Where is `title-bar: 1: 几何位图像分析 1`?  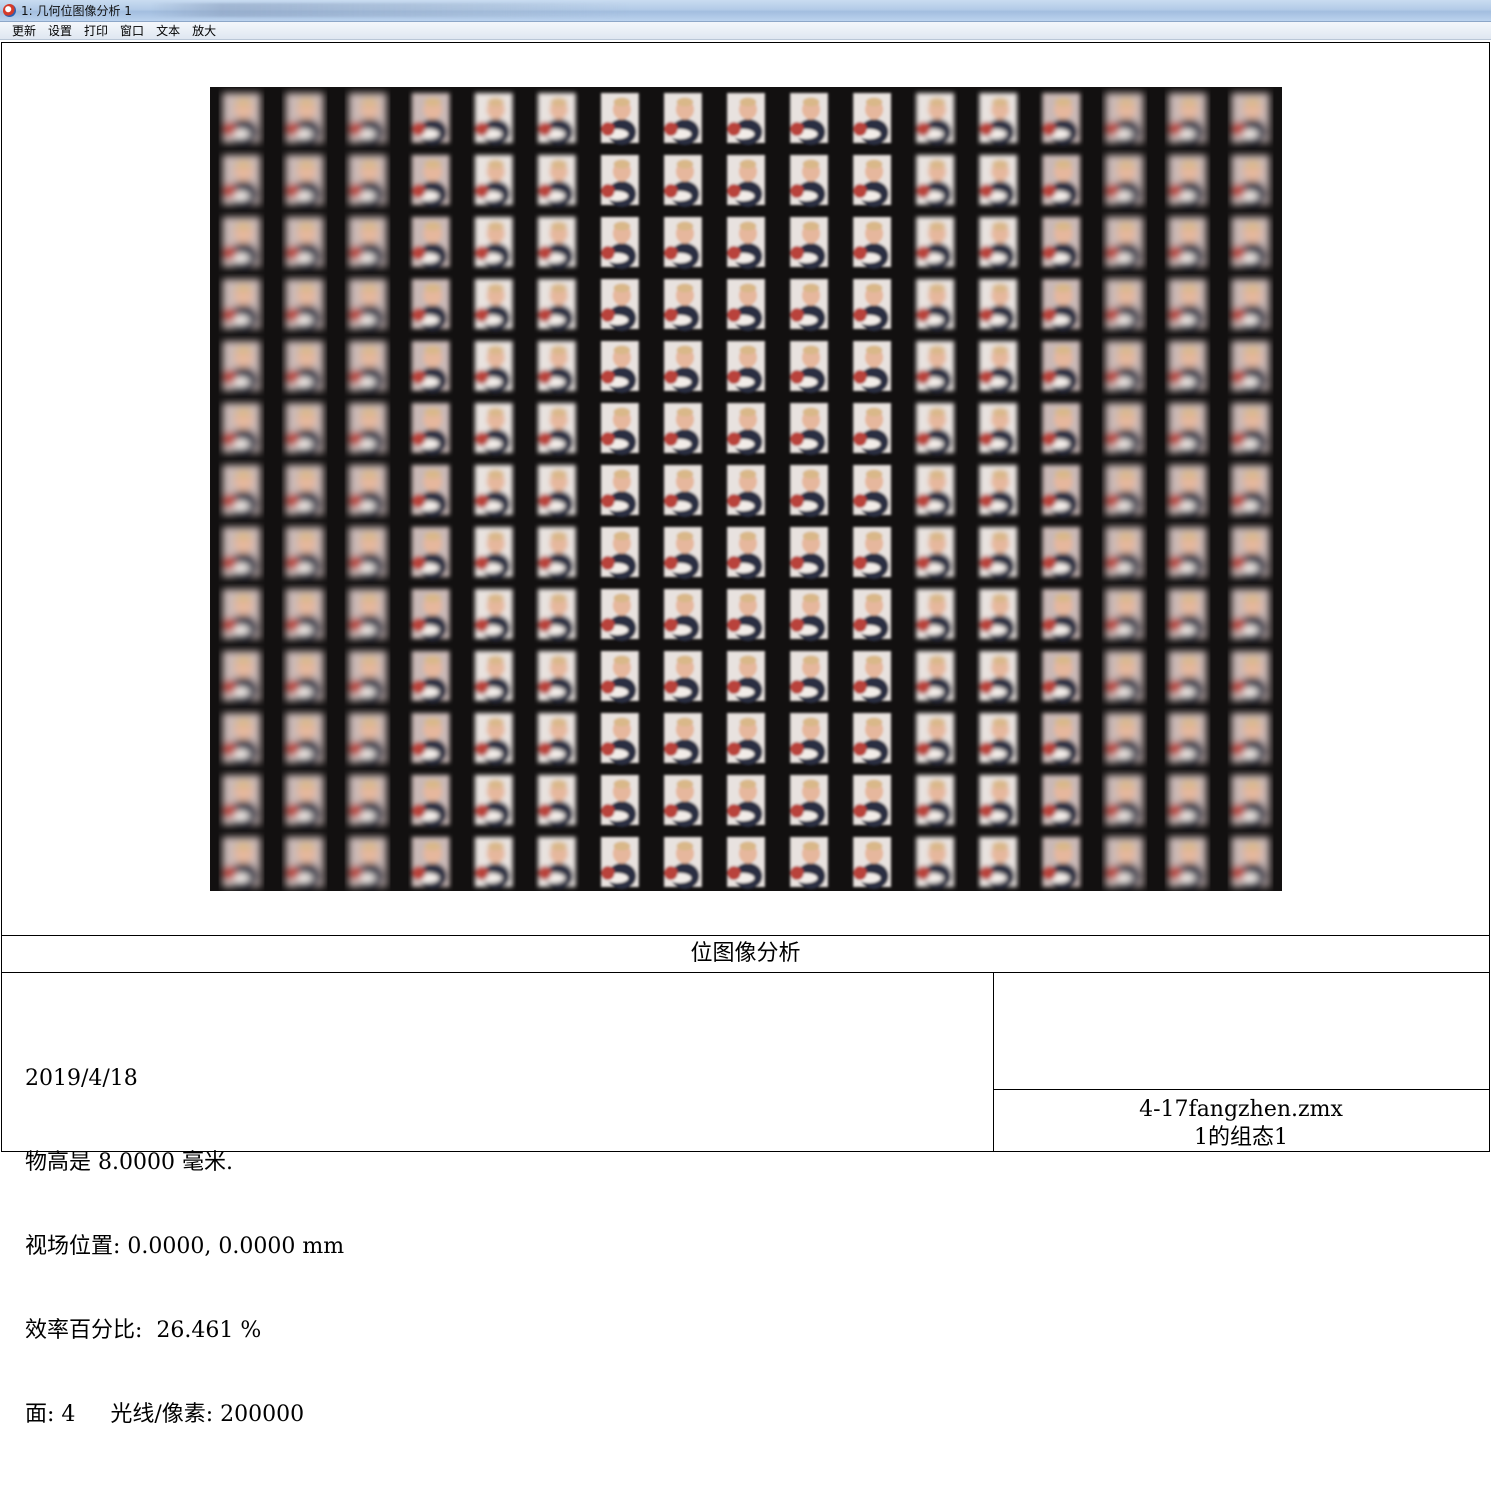
title-bar: 1: 几何位图像分析 1 is located at coordinates (745, 11).